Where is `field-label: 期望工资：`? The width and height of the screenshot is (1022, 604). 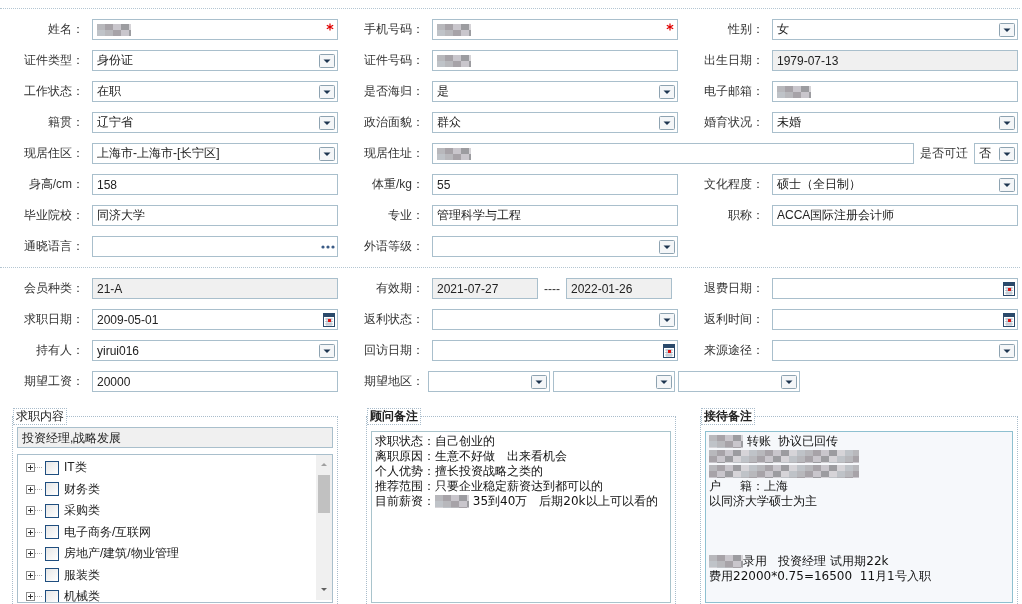
field-label: 期望工资： is located at coordinates (53, 381).